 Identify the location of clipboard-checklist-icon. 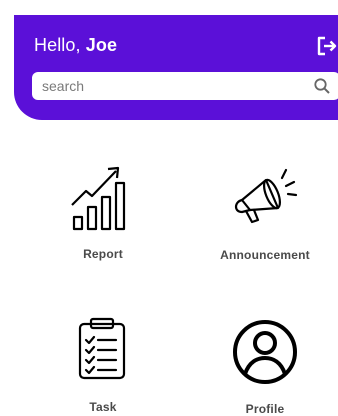
(102, 348).